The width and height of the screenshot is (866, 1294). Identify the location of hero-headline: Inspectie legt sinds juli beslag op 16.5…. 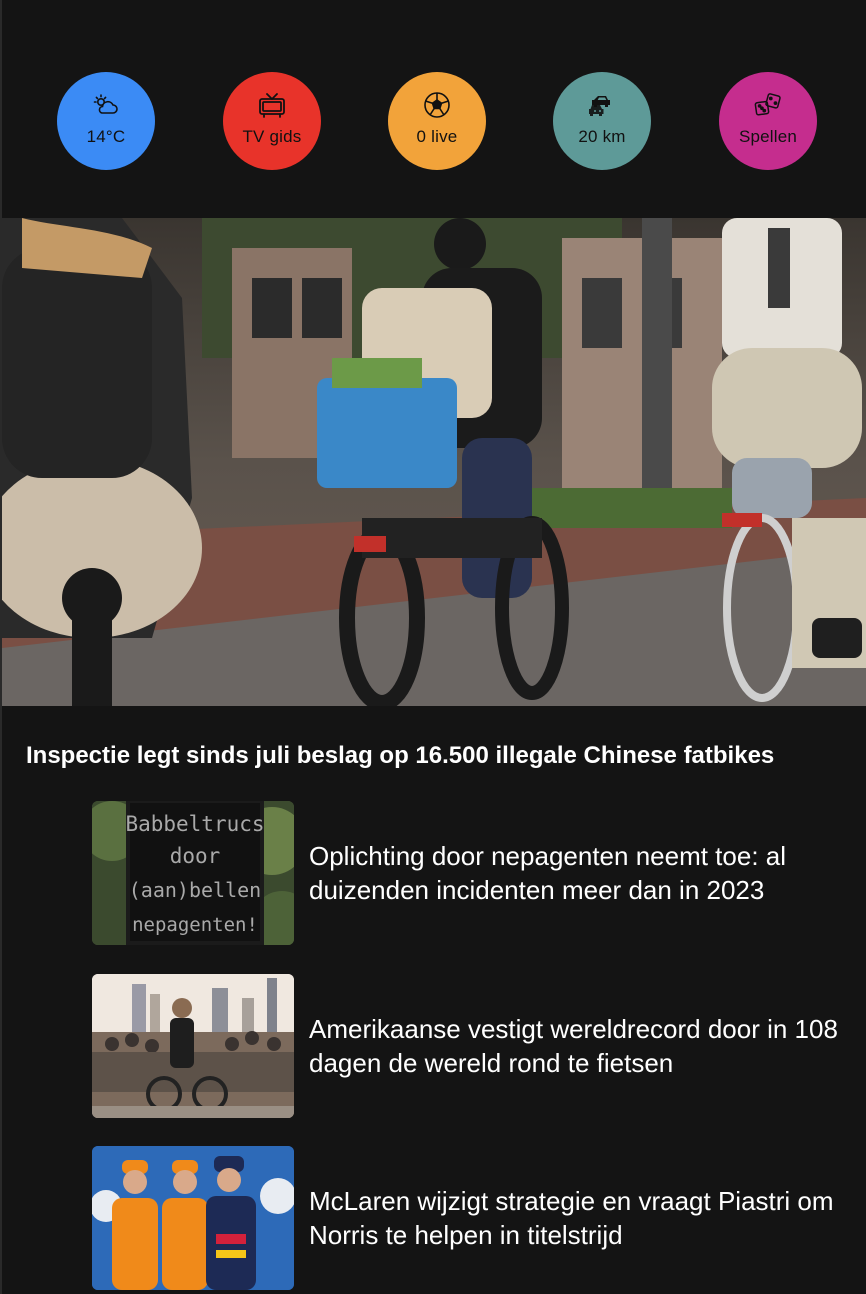
(444, 756).